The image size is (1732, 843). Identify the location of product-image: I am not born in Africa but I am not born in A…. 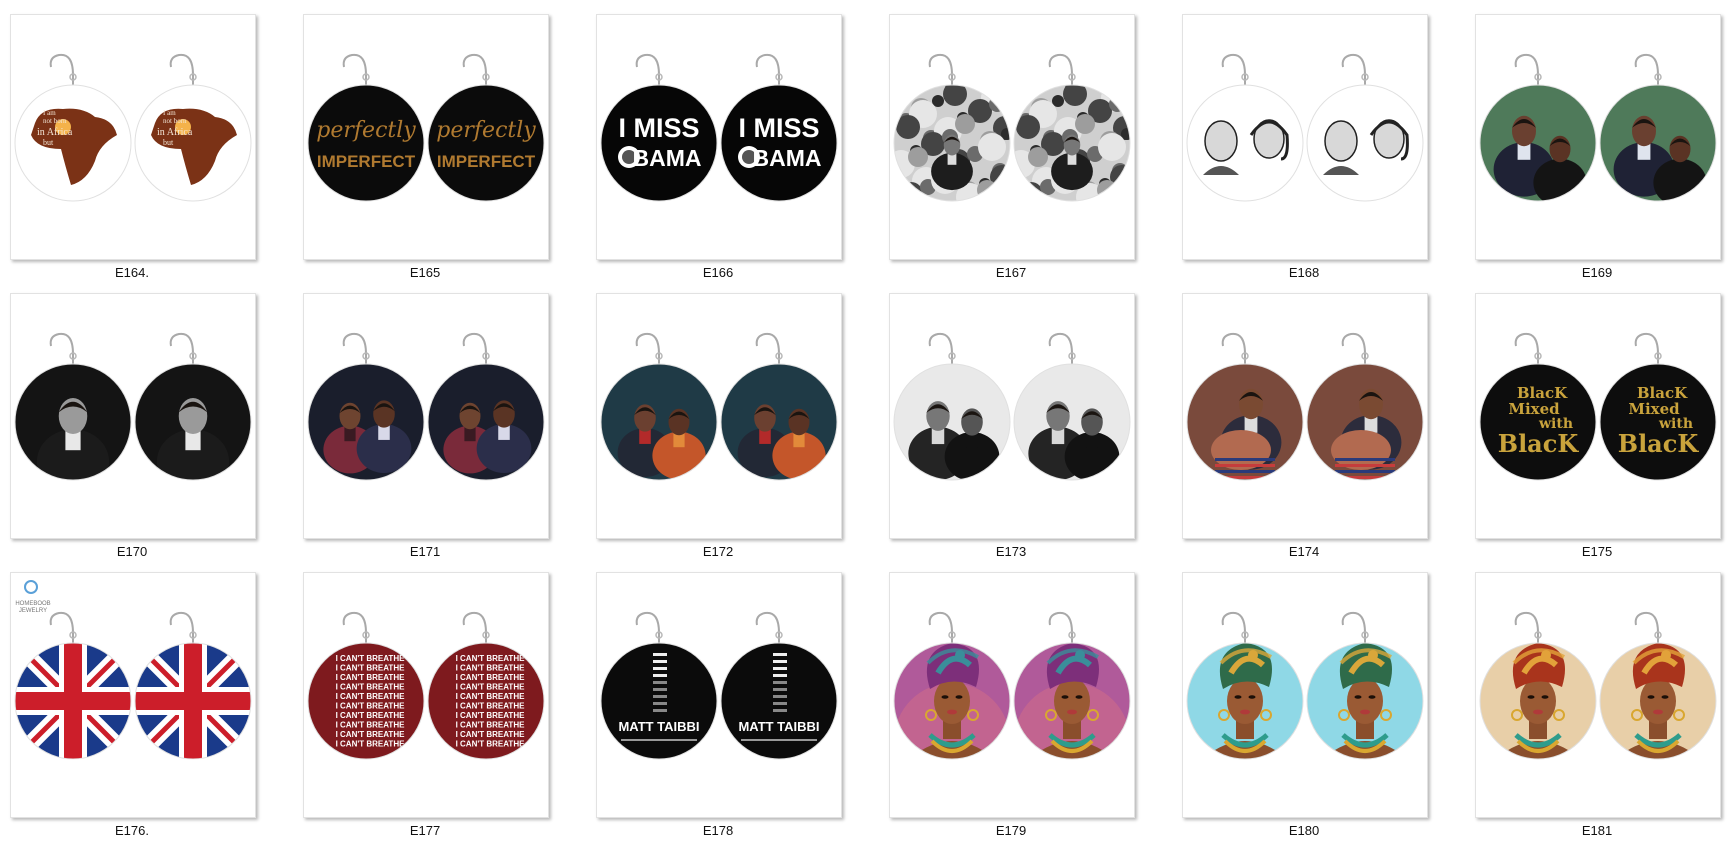
(133, 137).